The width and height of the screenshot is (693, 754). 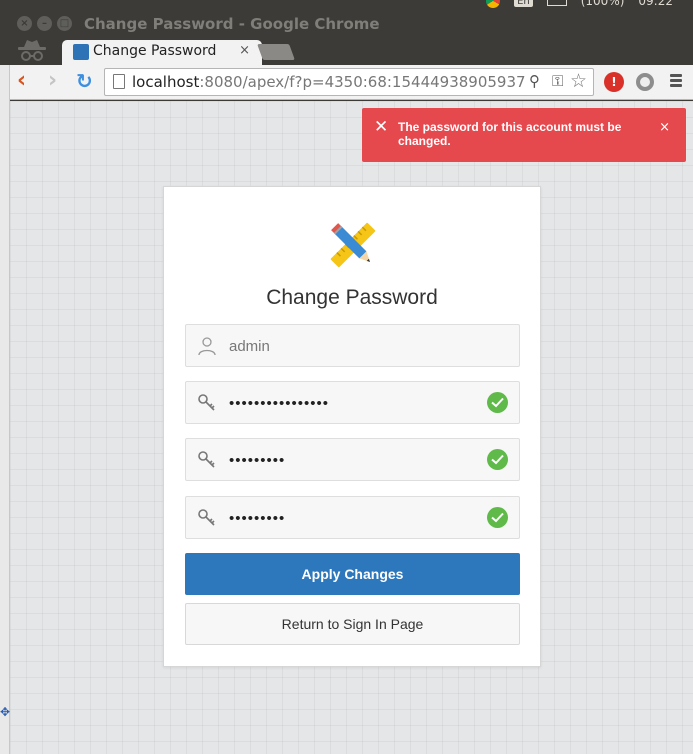 What do you see at coordinates (44, 23) in the screenshot?
I see `window-minimize-button: –` at bounding box center [44, 23].